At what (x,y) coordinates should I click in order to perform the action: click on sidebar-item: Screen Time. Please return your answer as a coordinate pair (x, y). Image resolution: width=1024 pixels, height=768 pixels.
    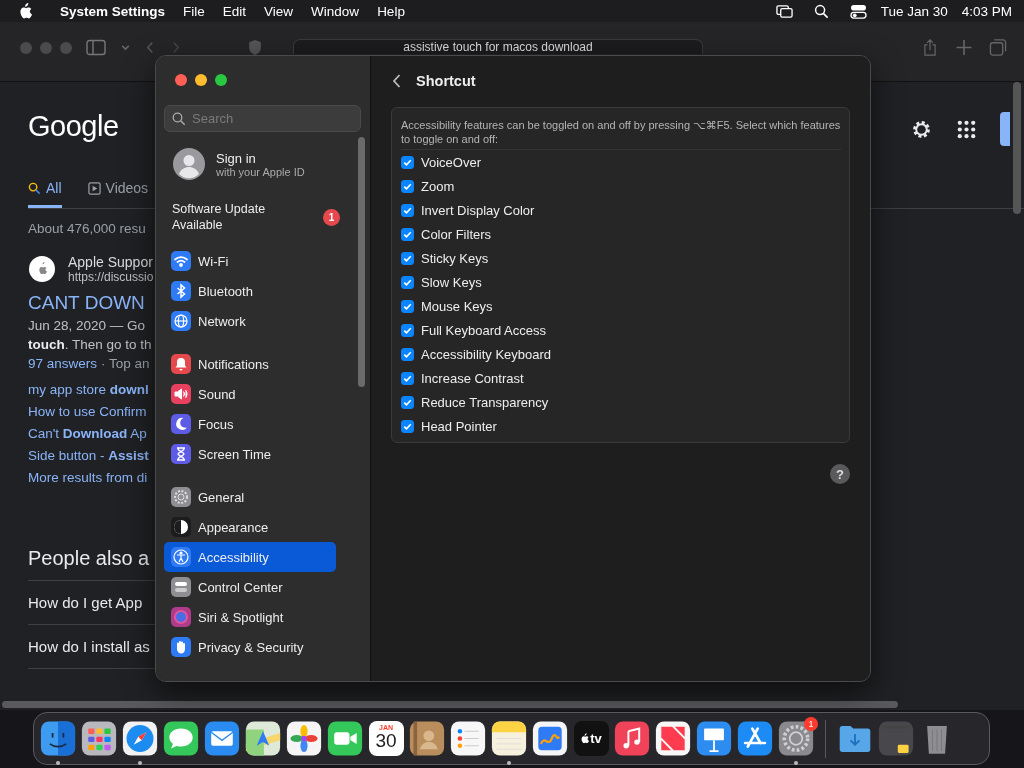
    Looking at the image, I should click on (250, 454).